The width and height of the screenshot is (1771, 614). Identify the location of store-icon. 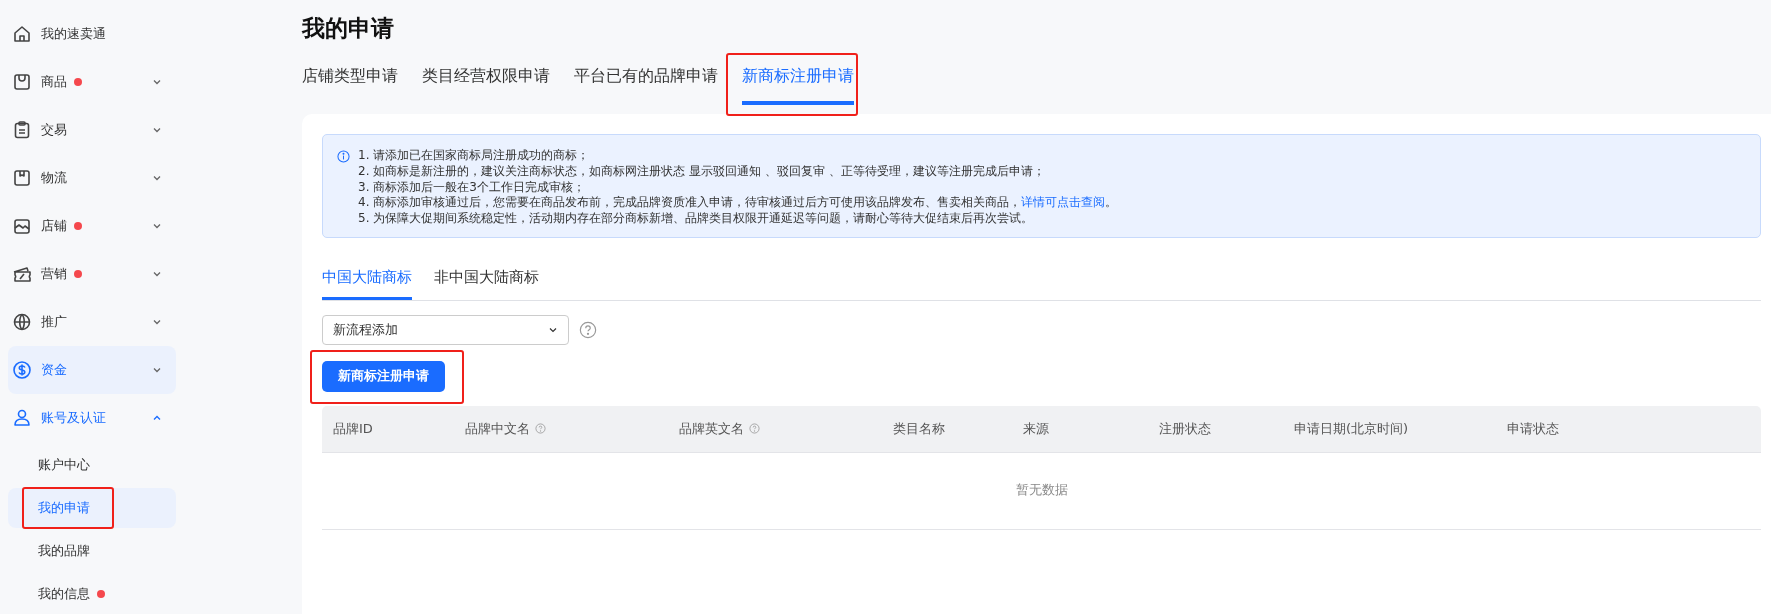
(22, 226).